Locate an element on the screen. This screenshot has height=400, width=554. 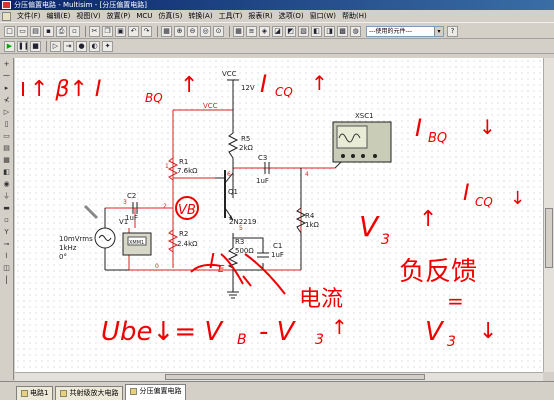
document-icon is located at coordinates (6, 16).